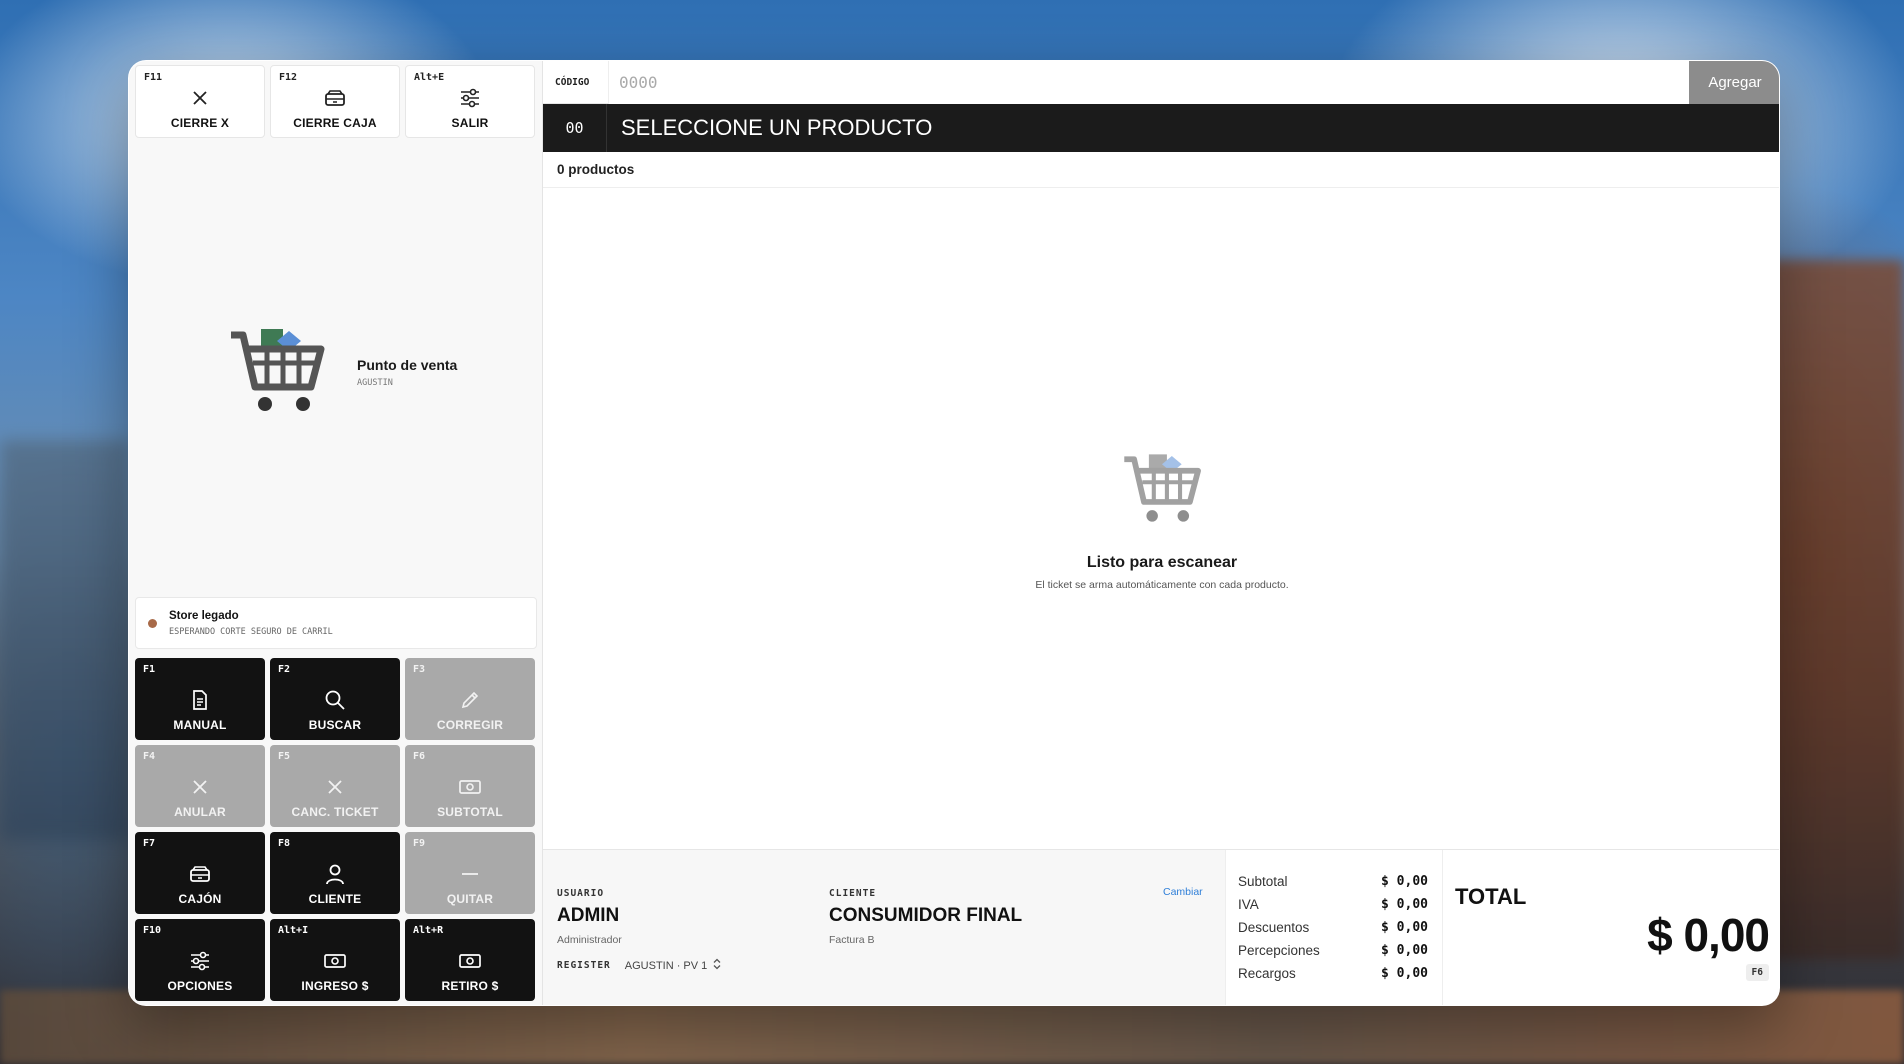 This screenshot has height=1064, width=1904. What do you see at coordinates (777, 127) in the screenshot?
I see `product-name: SELECCIONE UN PRODUCTO` at bounding box center [777, 127].